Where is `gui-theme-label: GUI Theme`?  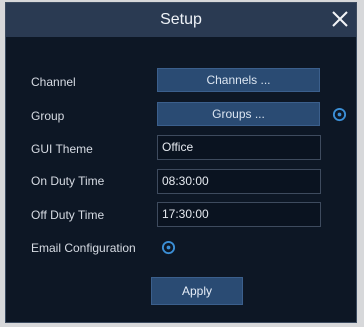 gui-theme-label: GUI Theme is located at coordinates (62, 149).